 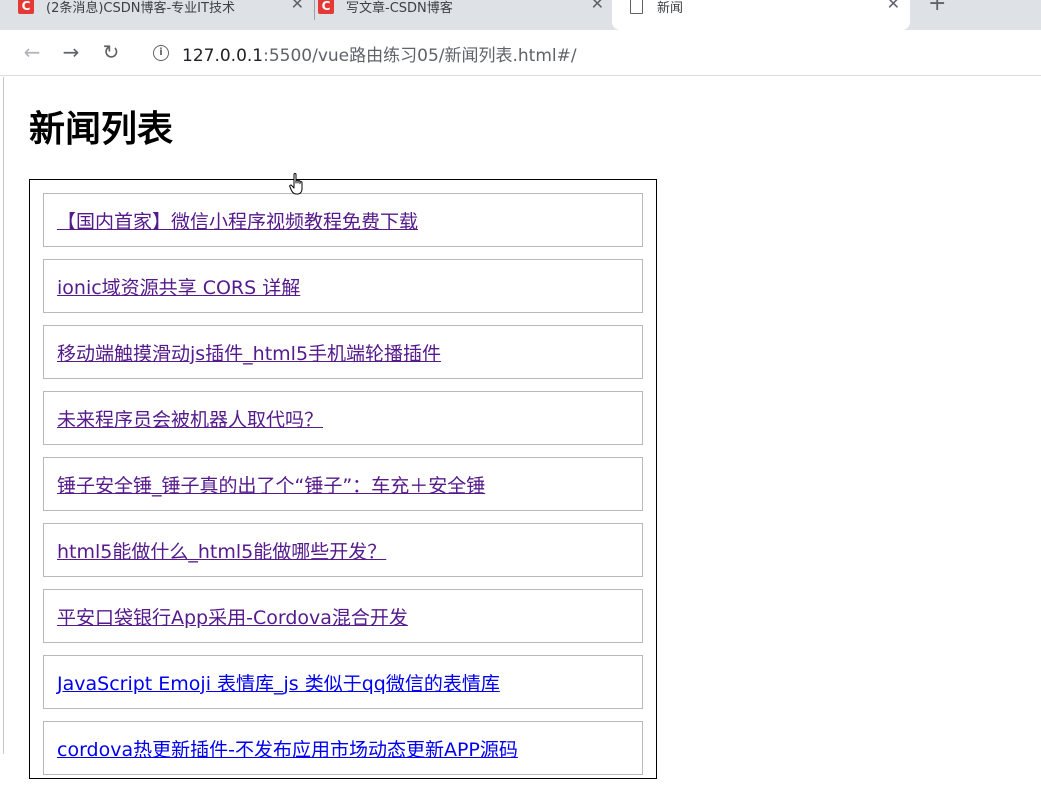 I want to click on news-item: cordova热更新插件-不发布应用市场动态更新APP源码, so click(x=343, y=748).